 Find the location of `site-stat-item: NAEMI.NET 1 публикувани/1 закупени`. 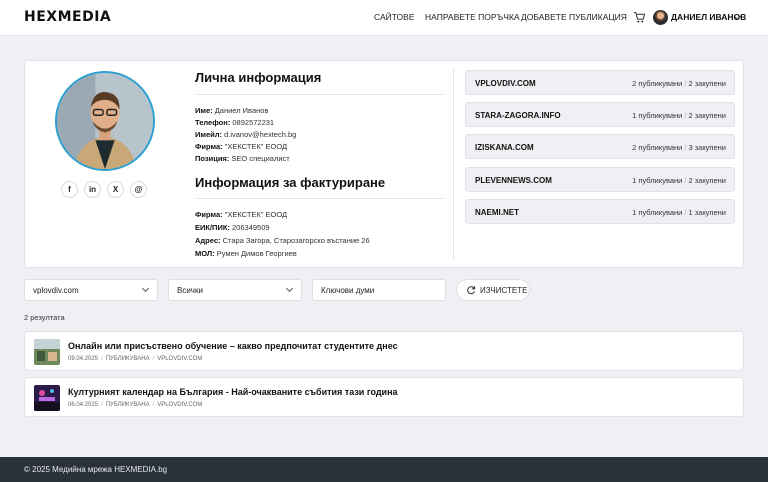

site-stat-item: NAEMI.NET 1 публикувани/1 закупени is located at coordinates (600, 211).